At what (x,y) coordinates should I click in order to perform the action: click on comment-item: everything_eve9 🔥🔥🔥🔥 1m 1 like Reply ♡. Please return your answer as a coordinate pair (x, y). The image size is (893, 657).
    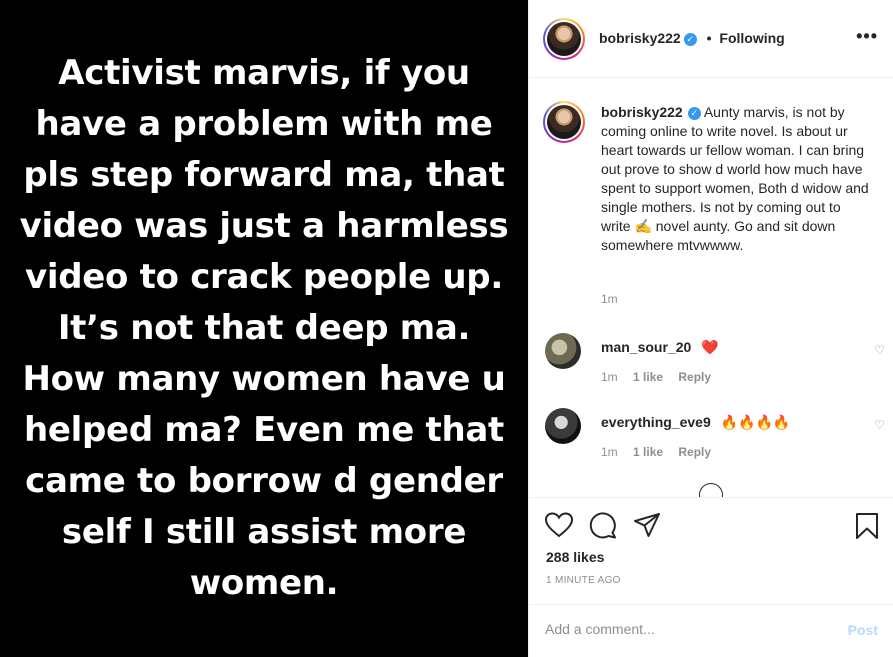
    Looking at the image, I should click on (715, 438).